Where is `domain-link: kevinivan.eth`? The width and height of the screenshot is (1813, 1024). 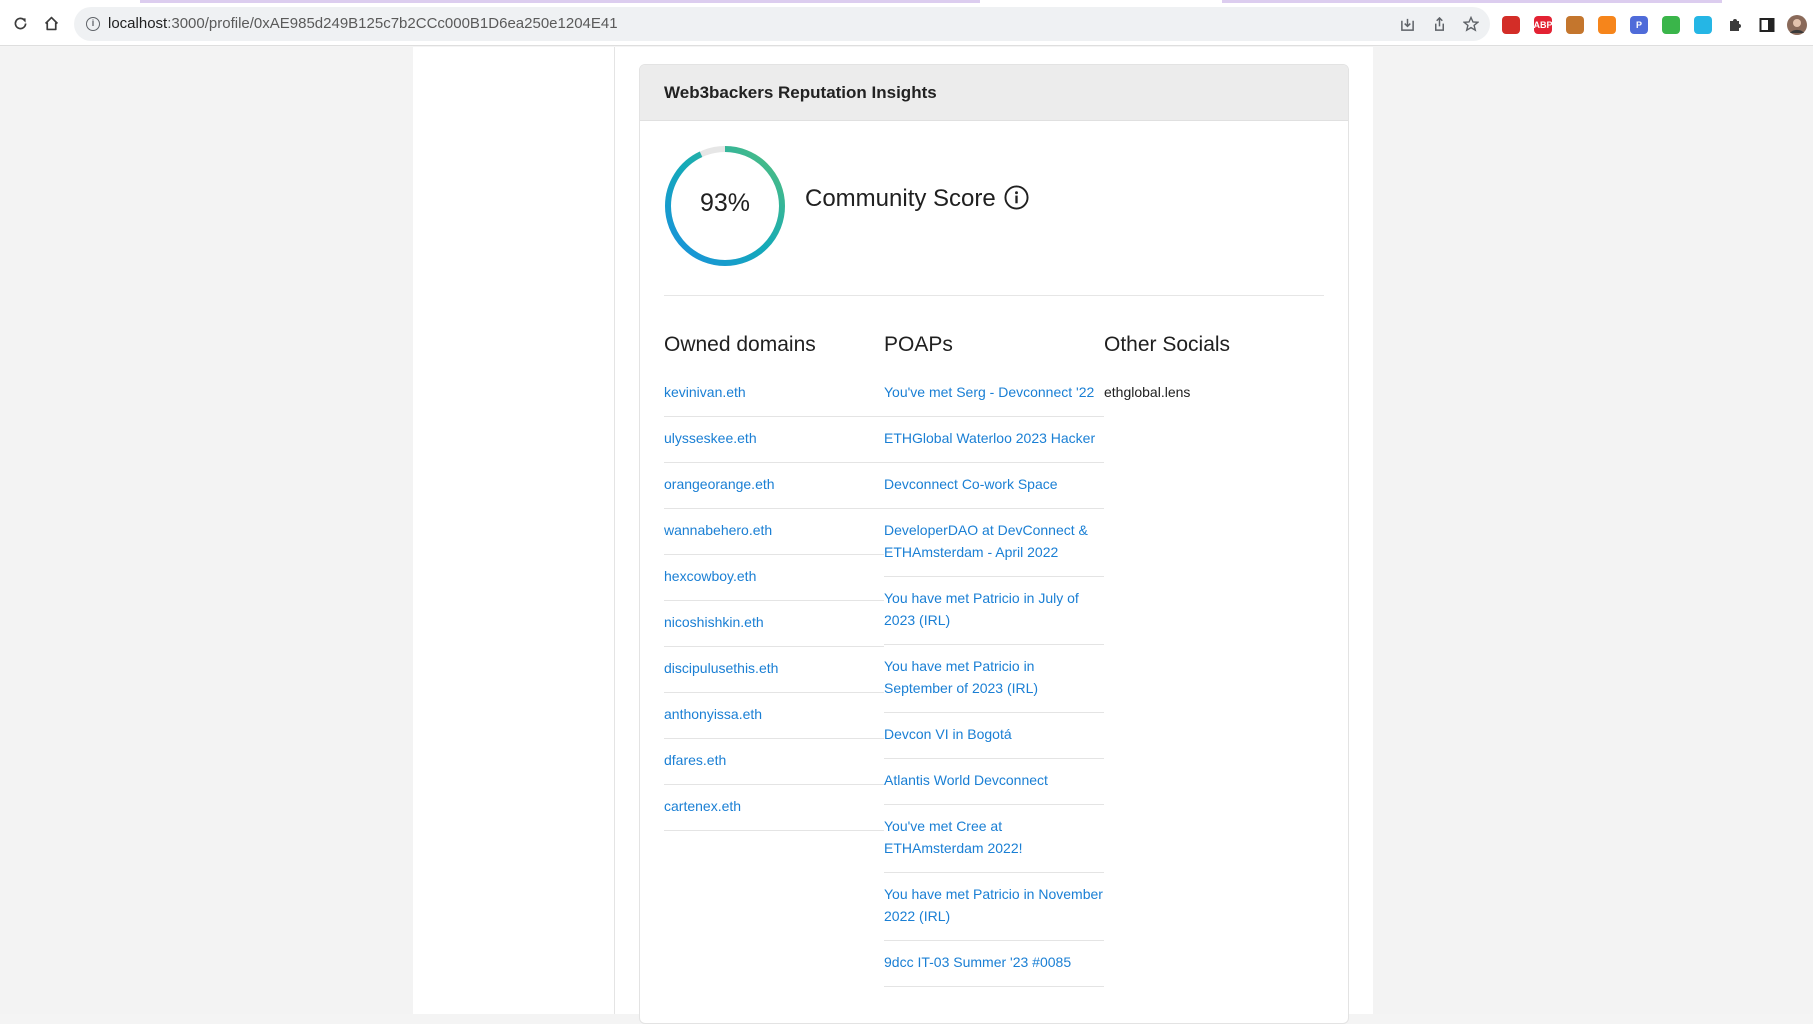
domain-link: kevinivan.eth is located at coordinates (774, 398).